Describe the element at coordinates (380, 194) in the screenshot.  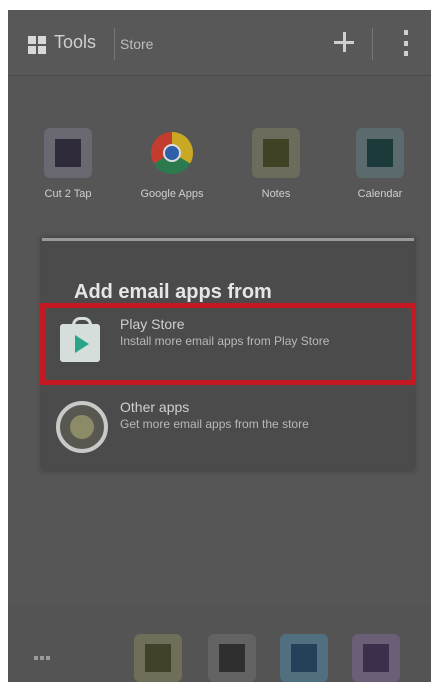
I see `app-label: Calendar` at that location.